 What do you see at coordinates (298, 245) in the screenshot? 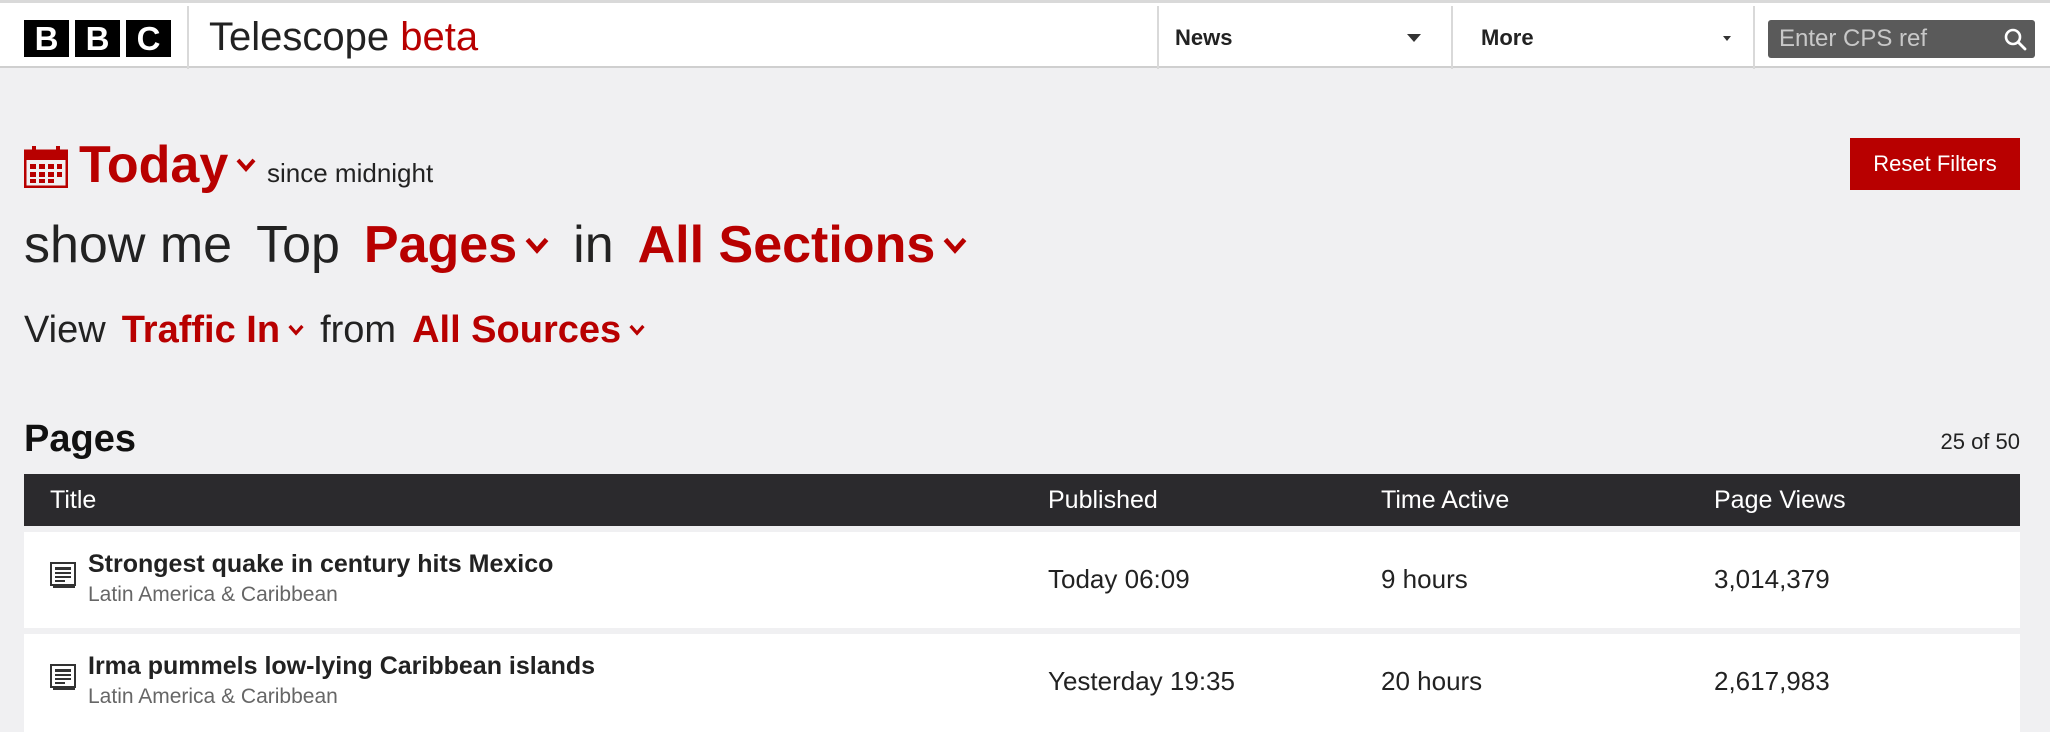
I see `top-text: Top` at bounding box center [298, 245].